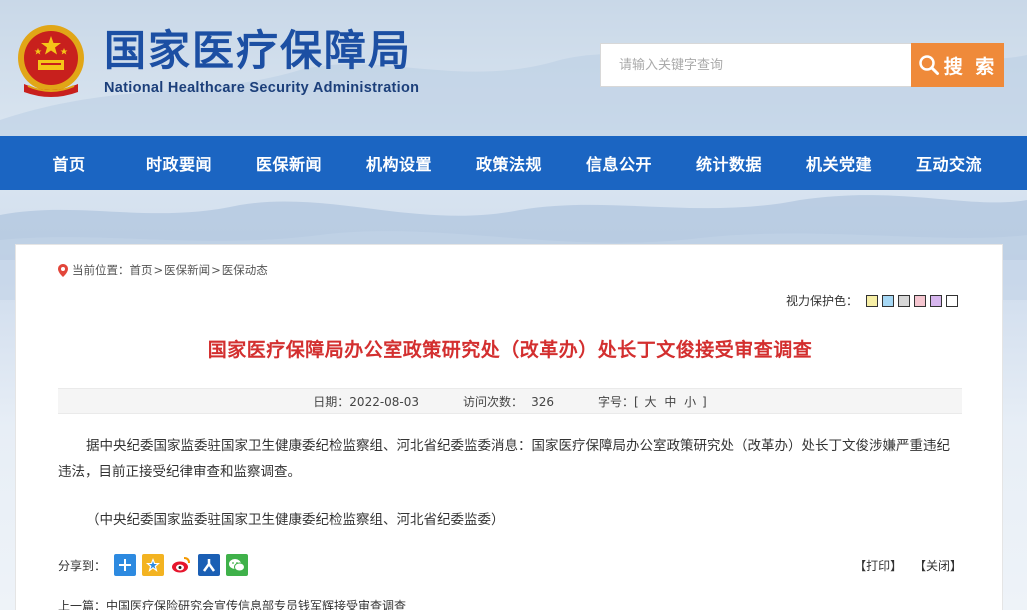  I want to click on eye-care-colors: 视力保护色：, so click(874, 300).